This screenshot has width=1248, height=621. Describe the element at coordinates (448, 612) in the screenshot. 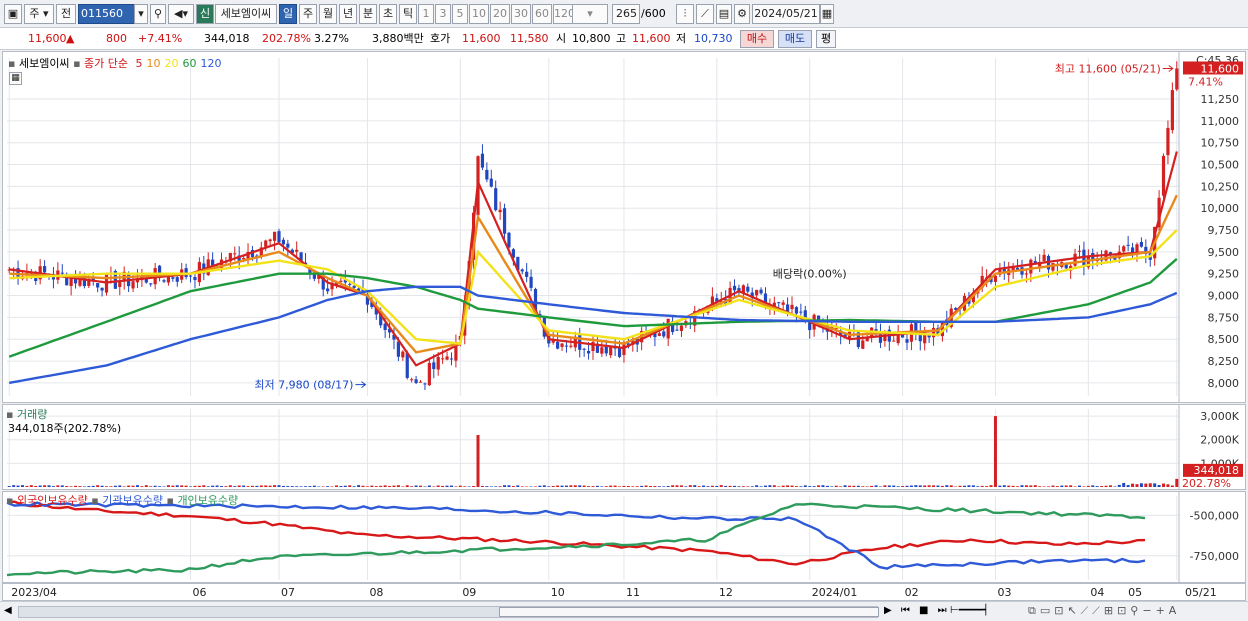

I see `scroll-track` at that location.